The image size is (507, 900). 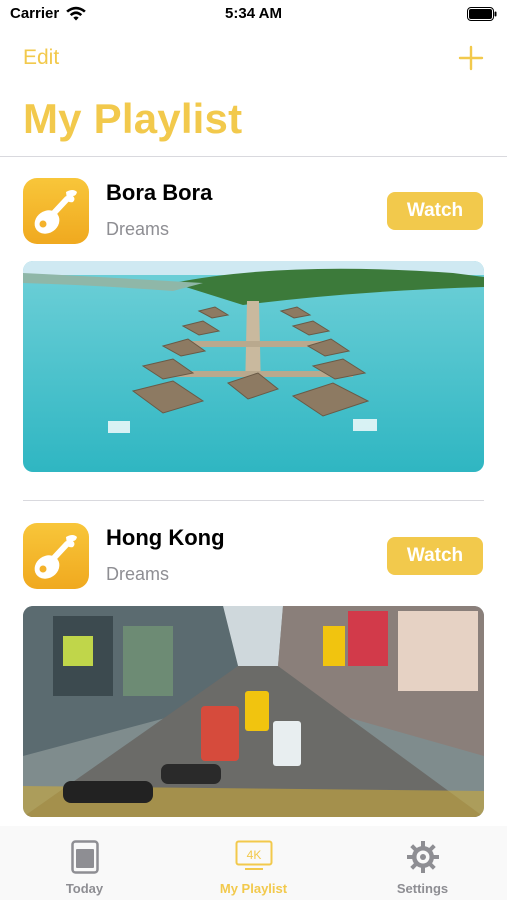 I want to click on tab-my-playlist: 4K My Playlist, so click(x=253, y=863).